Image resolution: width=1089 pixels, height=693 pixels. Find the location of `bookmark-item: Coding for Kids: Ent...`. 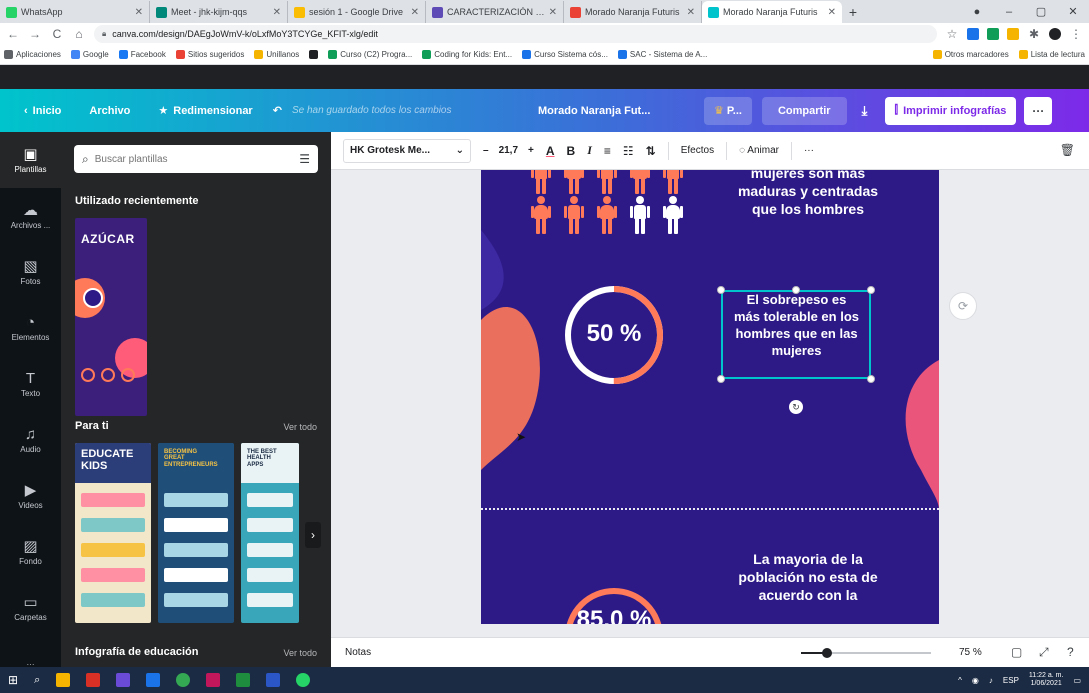

bookmark-item: Coding for Kids: Ent... is located at coordinates (467, 54).